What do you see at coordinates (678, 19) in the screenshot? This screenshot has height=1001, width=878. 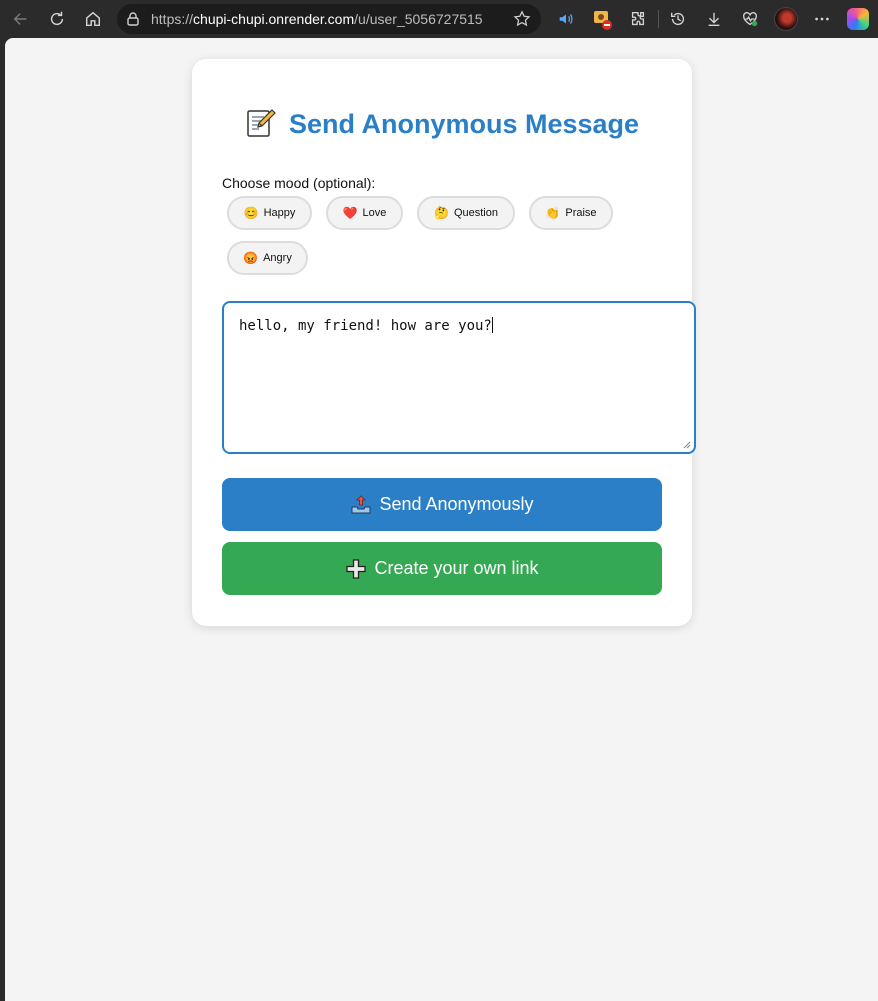 I see `history-icon` at bounding box center [678, 19].